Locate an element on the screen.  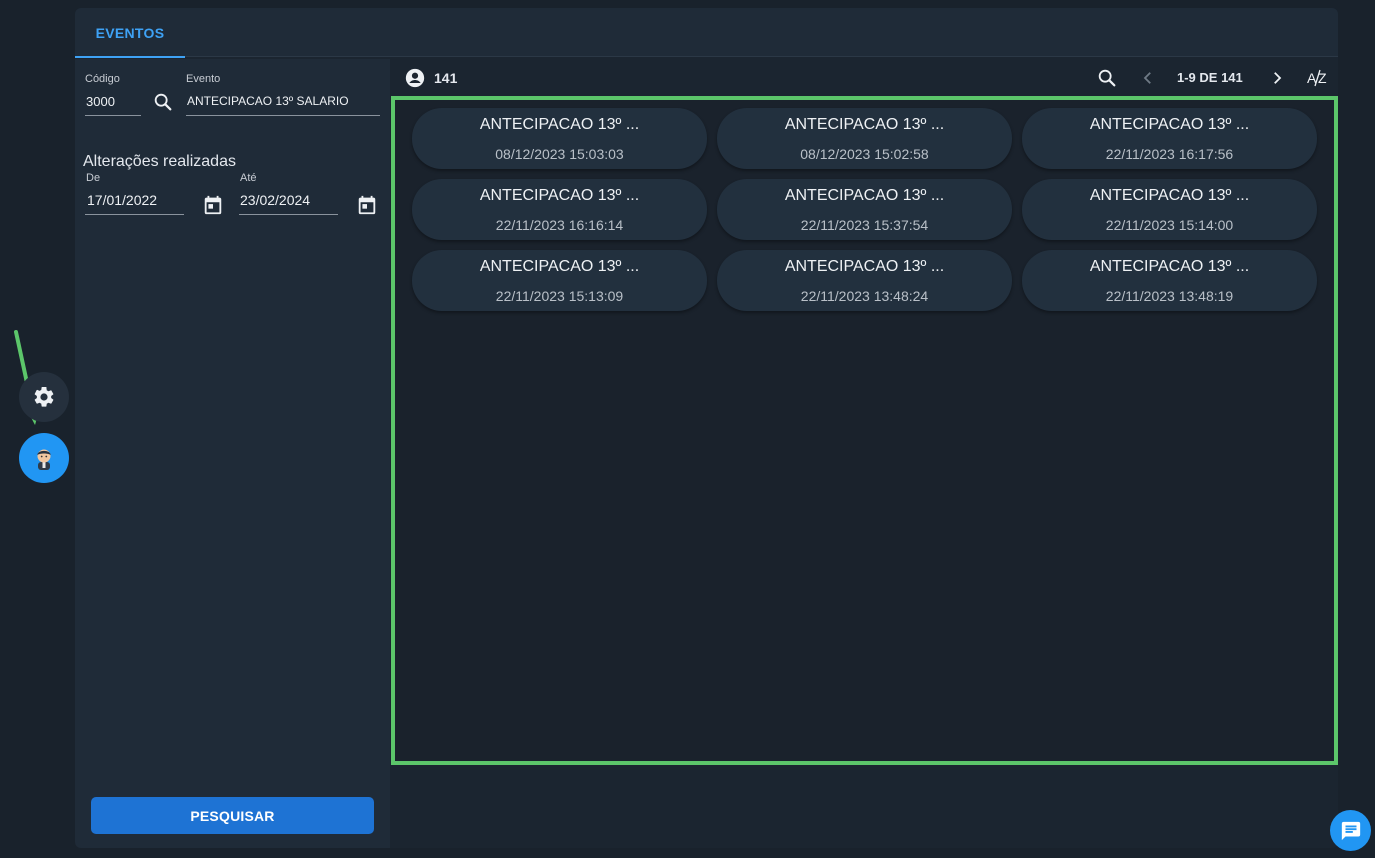
event-card: ANTECIPACAO 13º ... 22/11/2023 13:48:19 is located at coordinates (1169, 280).